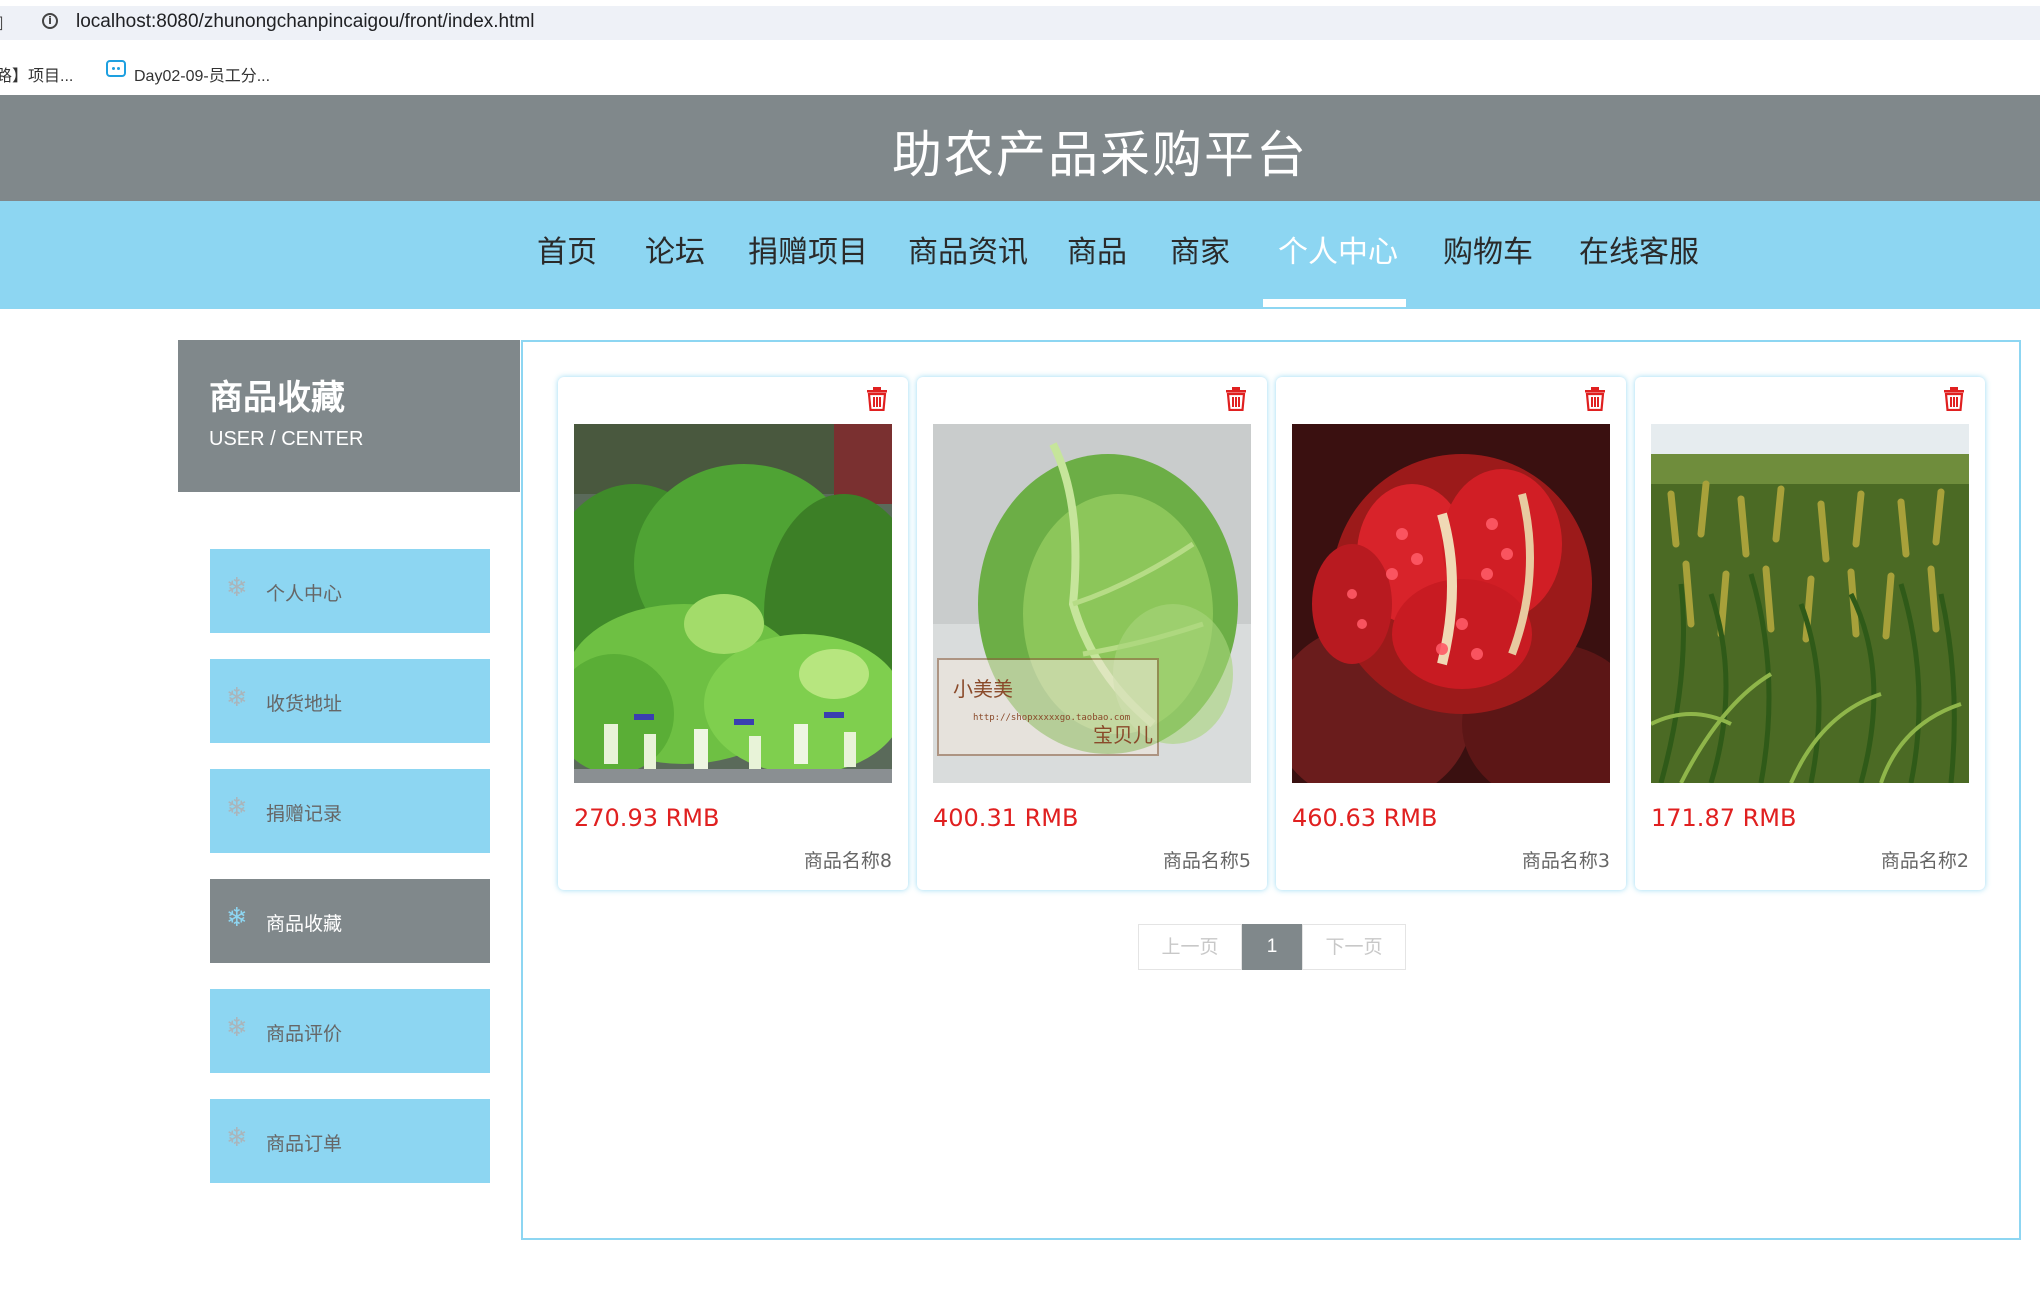  I want to click on prev-page-button: 上一页, so click(1190, 947).